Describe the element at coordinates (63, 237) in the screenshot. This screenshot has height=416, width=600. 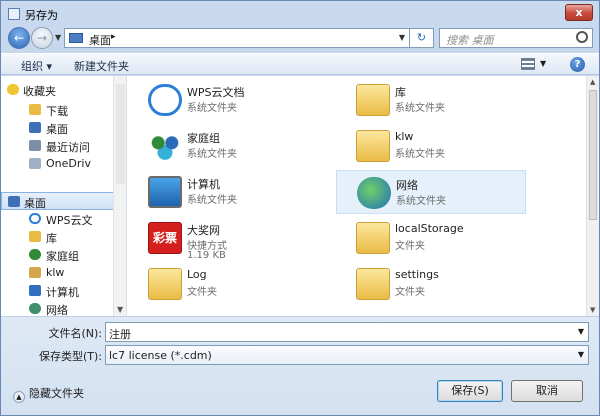
I see `sidebar-item-library: 库` at that location.